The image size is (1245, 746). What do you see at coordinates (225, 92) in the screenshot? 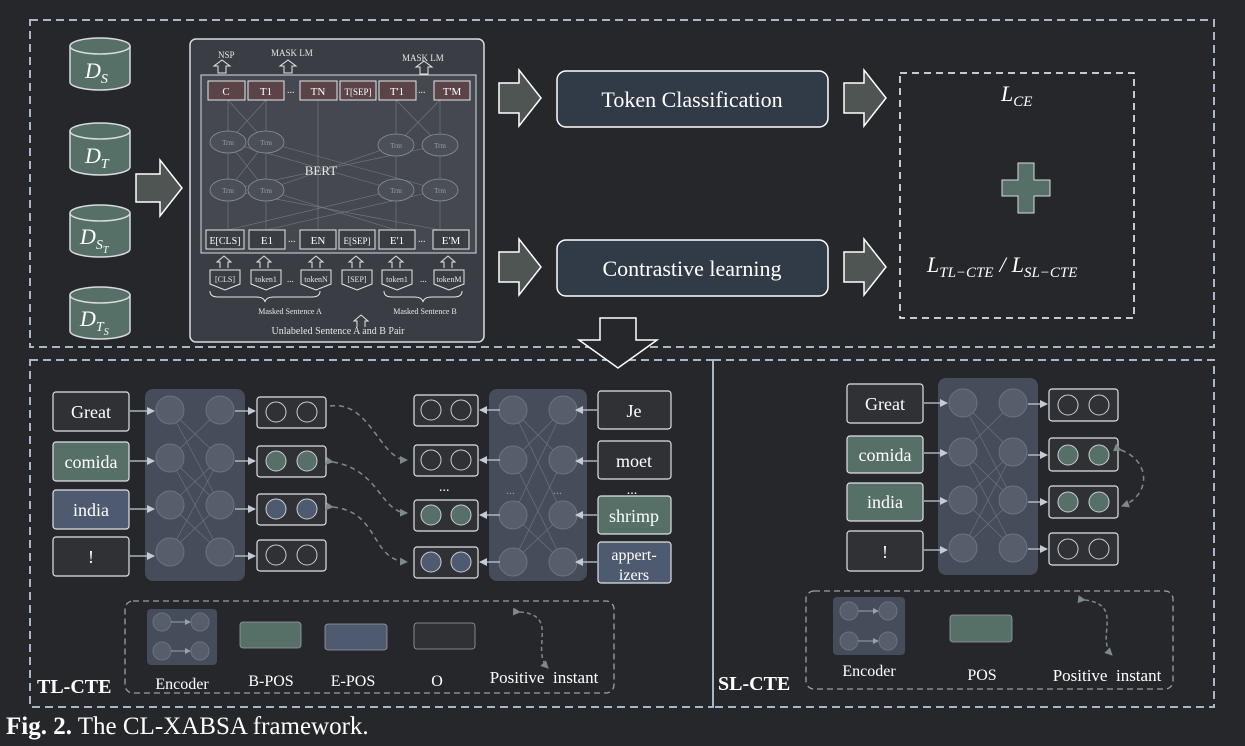
I see `bert-output-token: C` at bounding box center [225, 92].